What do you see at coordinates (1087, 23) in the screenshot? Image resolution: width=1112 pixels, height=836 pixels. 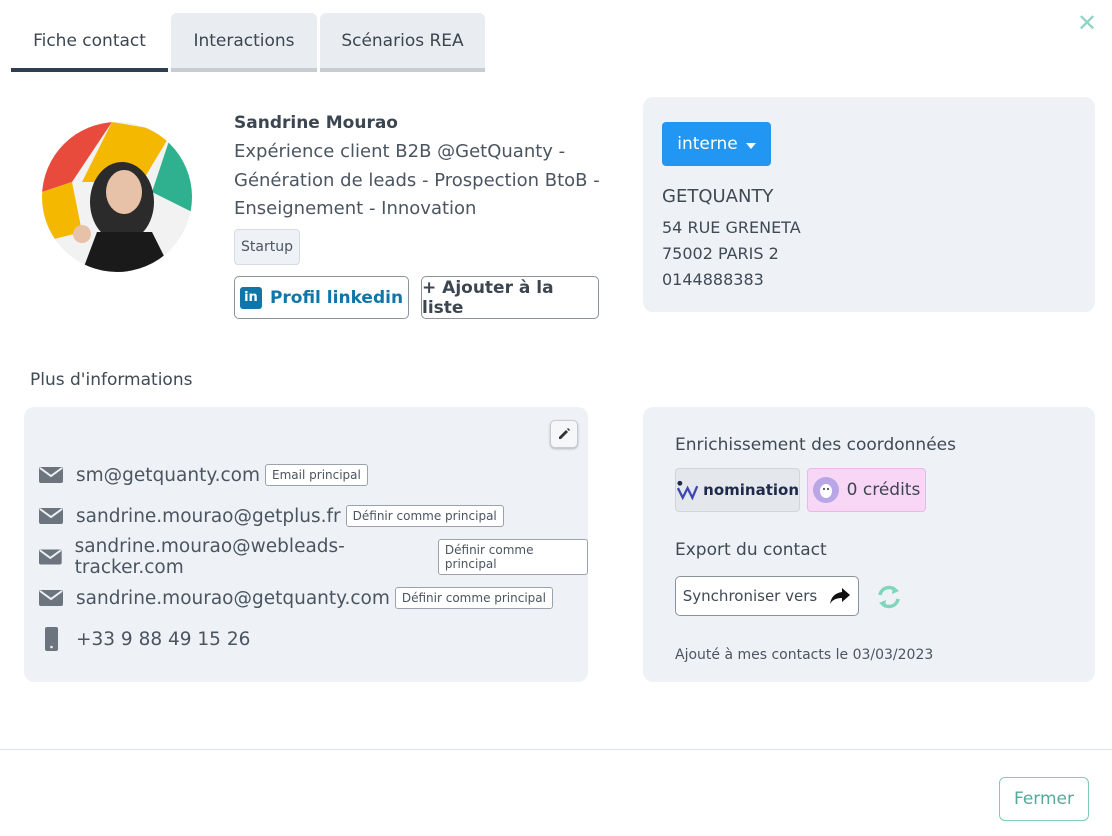 I see `close-icon: ✕` at bounding box center [1087, 23].